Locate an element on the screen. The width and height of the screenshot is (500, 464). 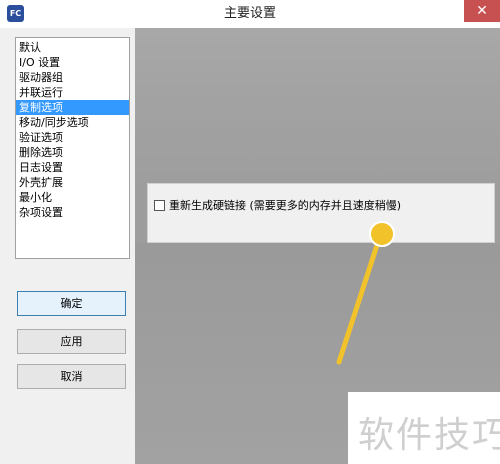
close-icon: ✕ is located at coordinates (482, 11).